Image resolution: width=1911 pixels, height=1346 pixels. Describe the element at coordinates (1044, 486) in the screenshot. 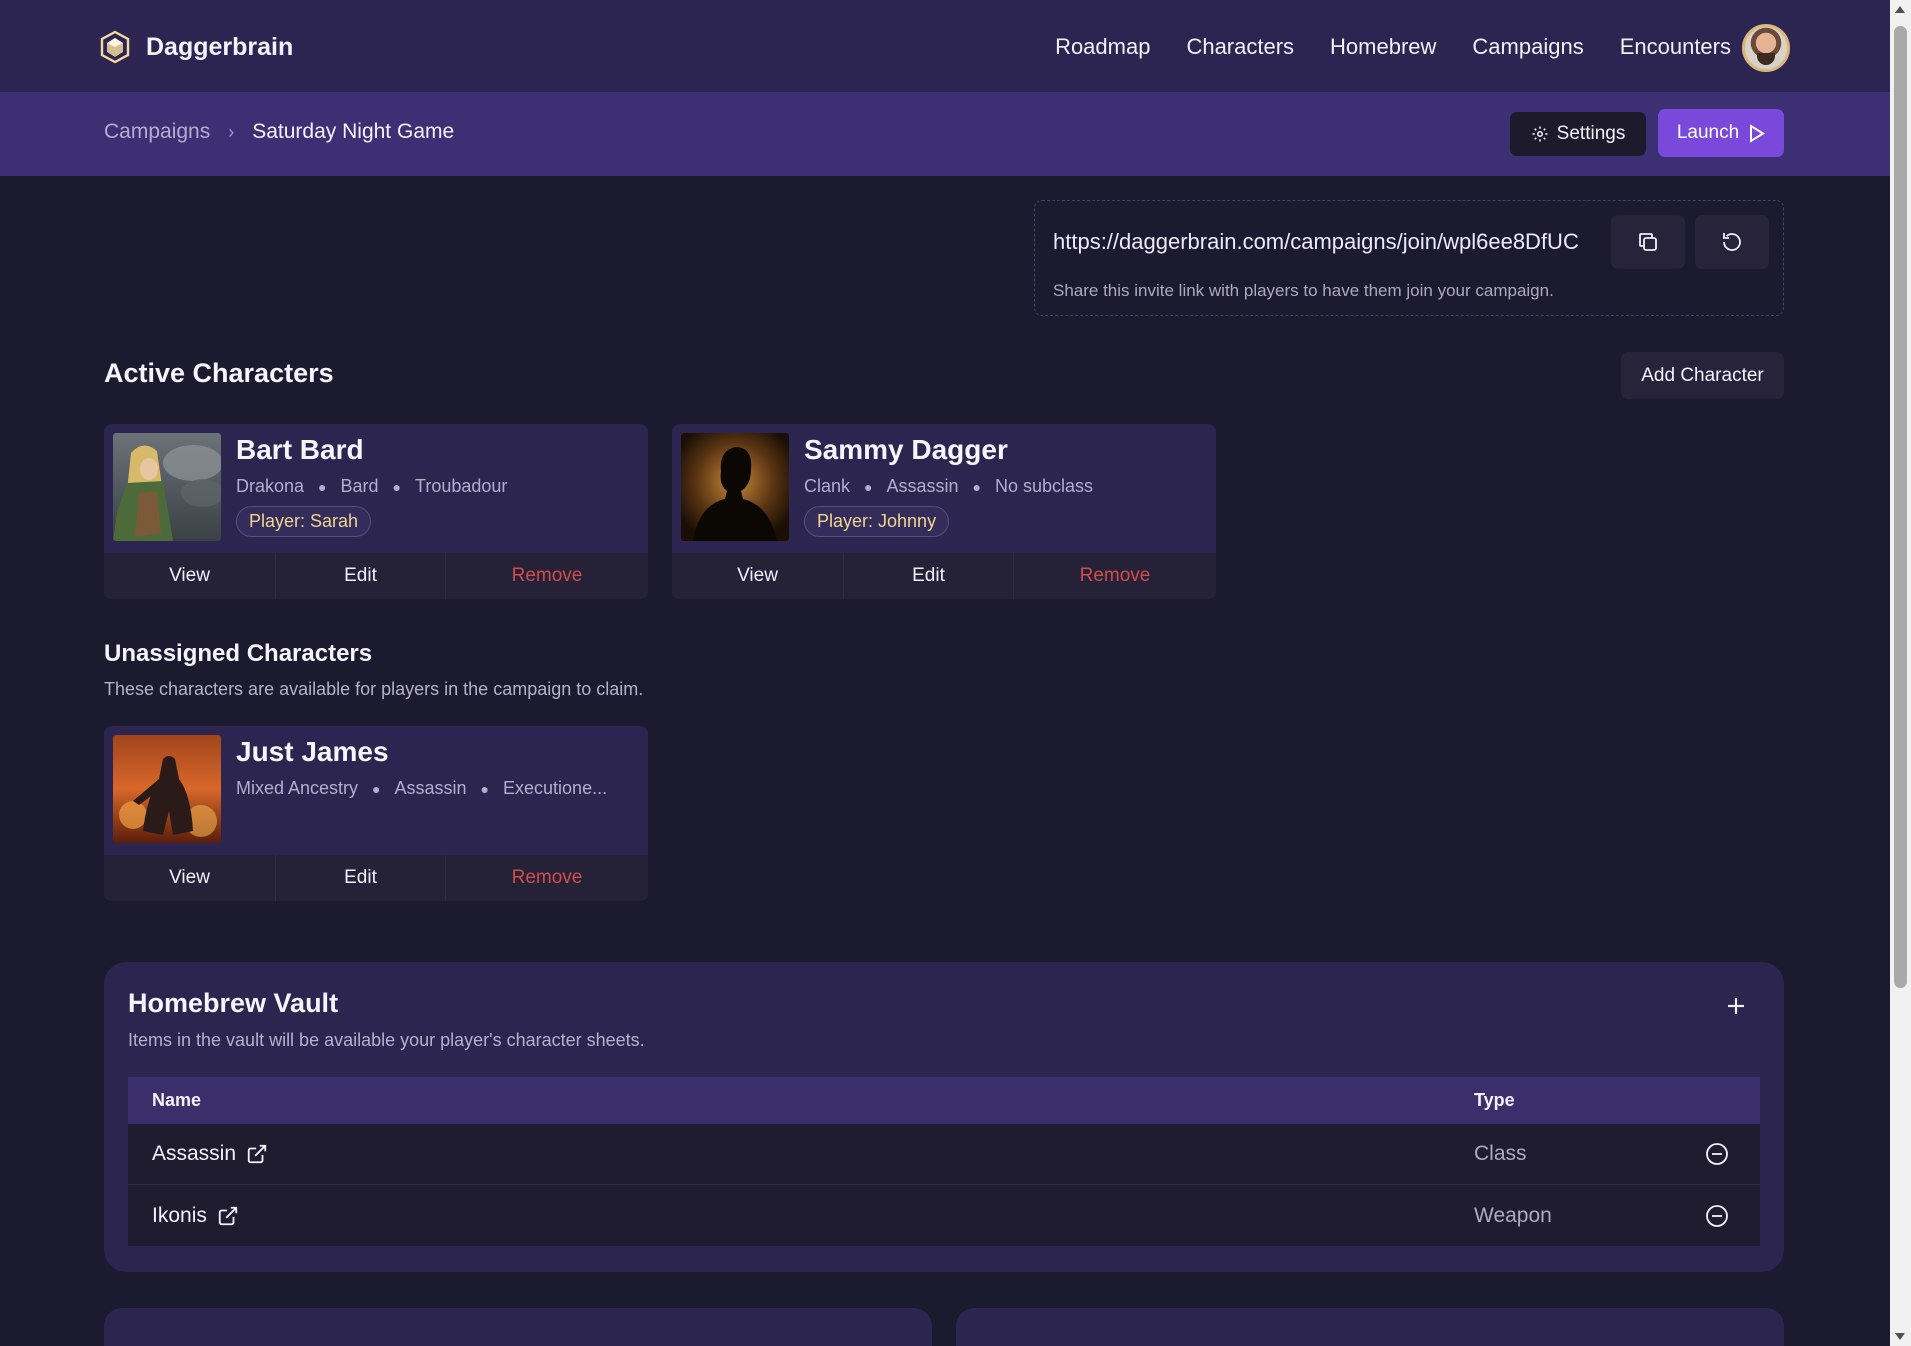

I see `character-subclass: No subclass` at that location.